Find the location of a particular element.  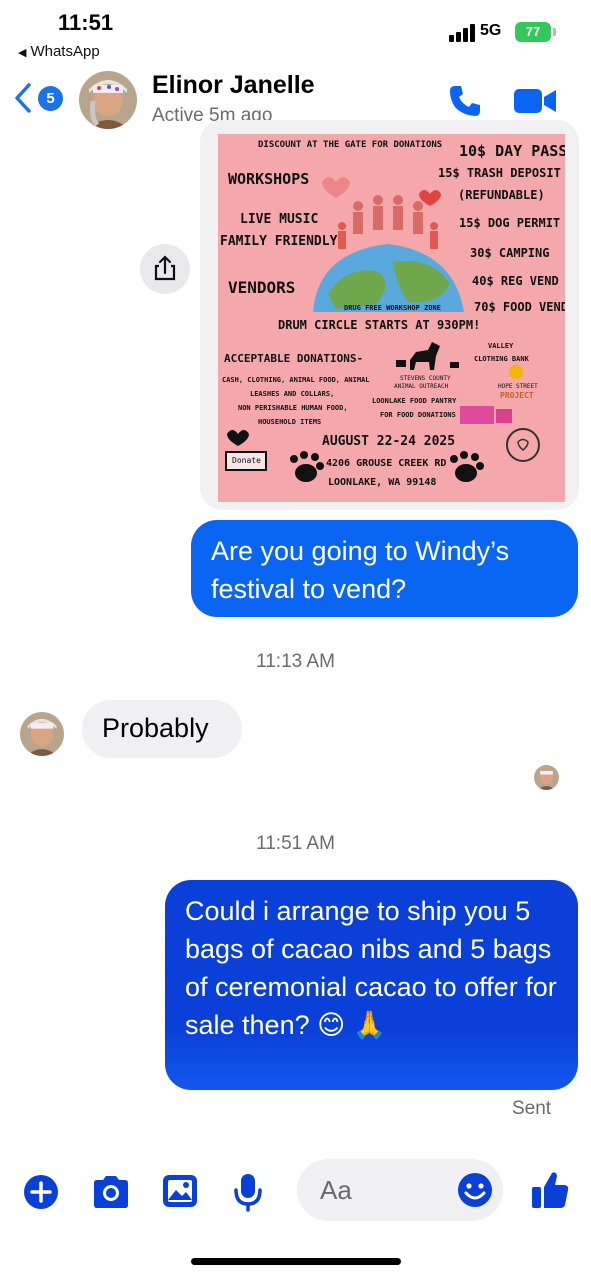

seen-indicator-avatar is located at coordinates (546, 777).